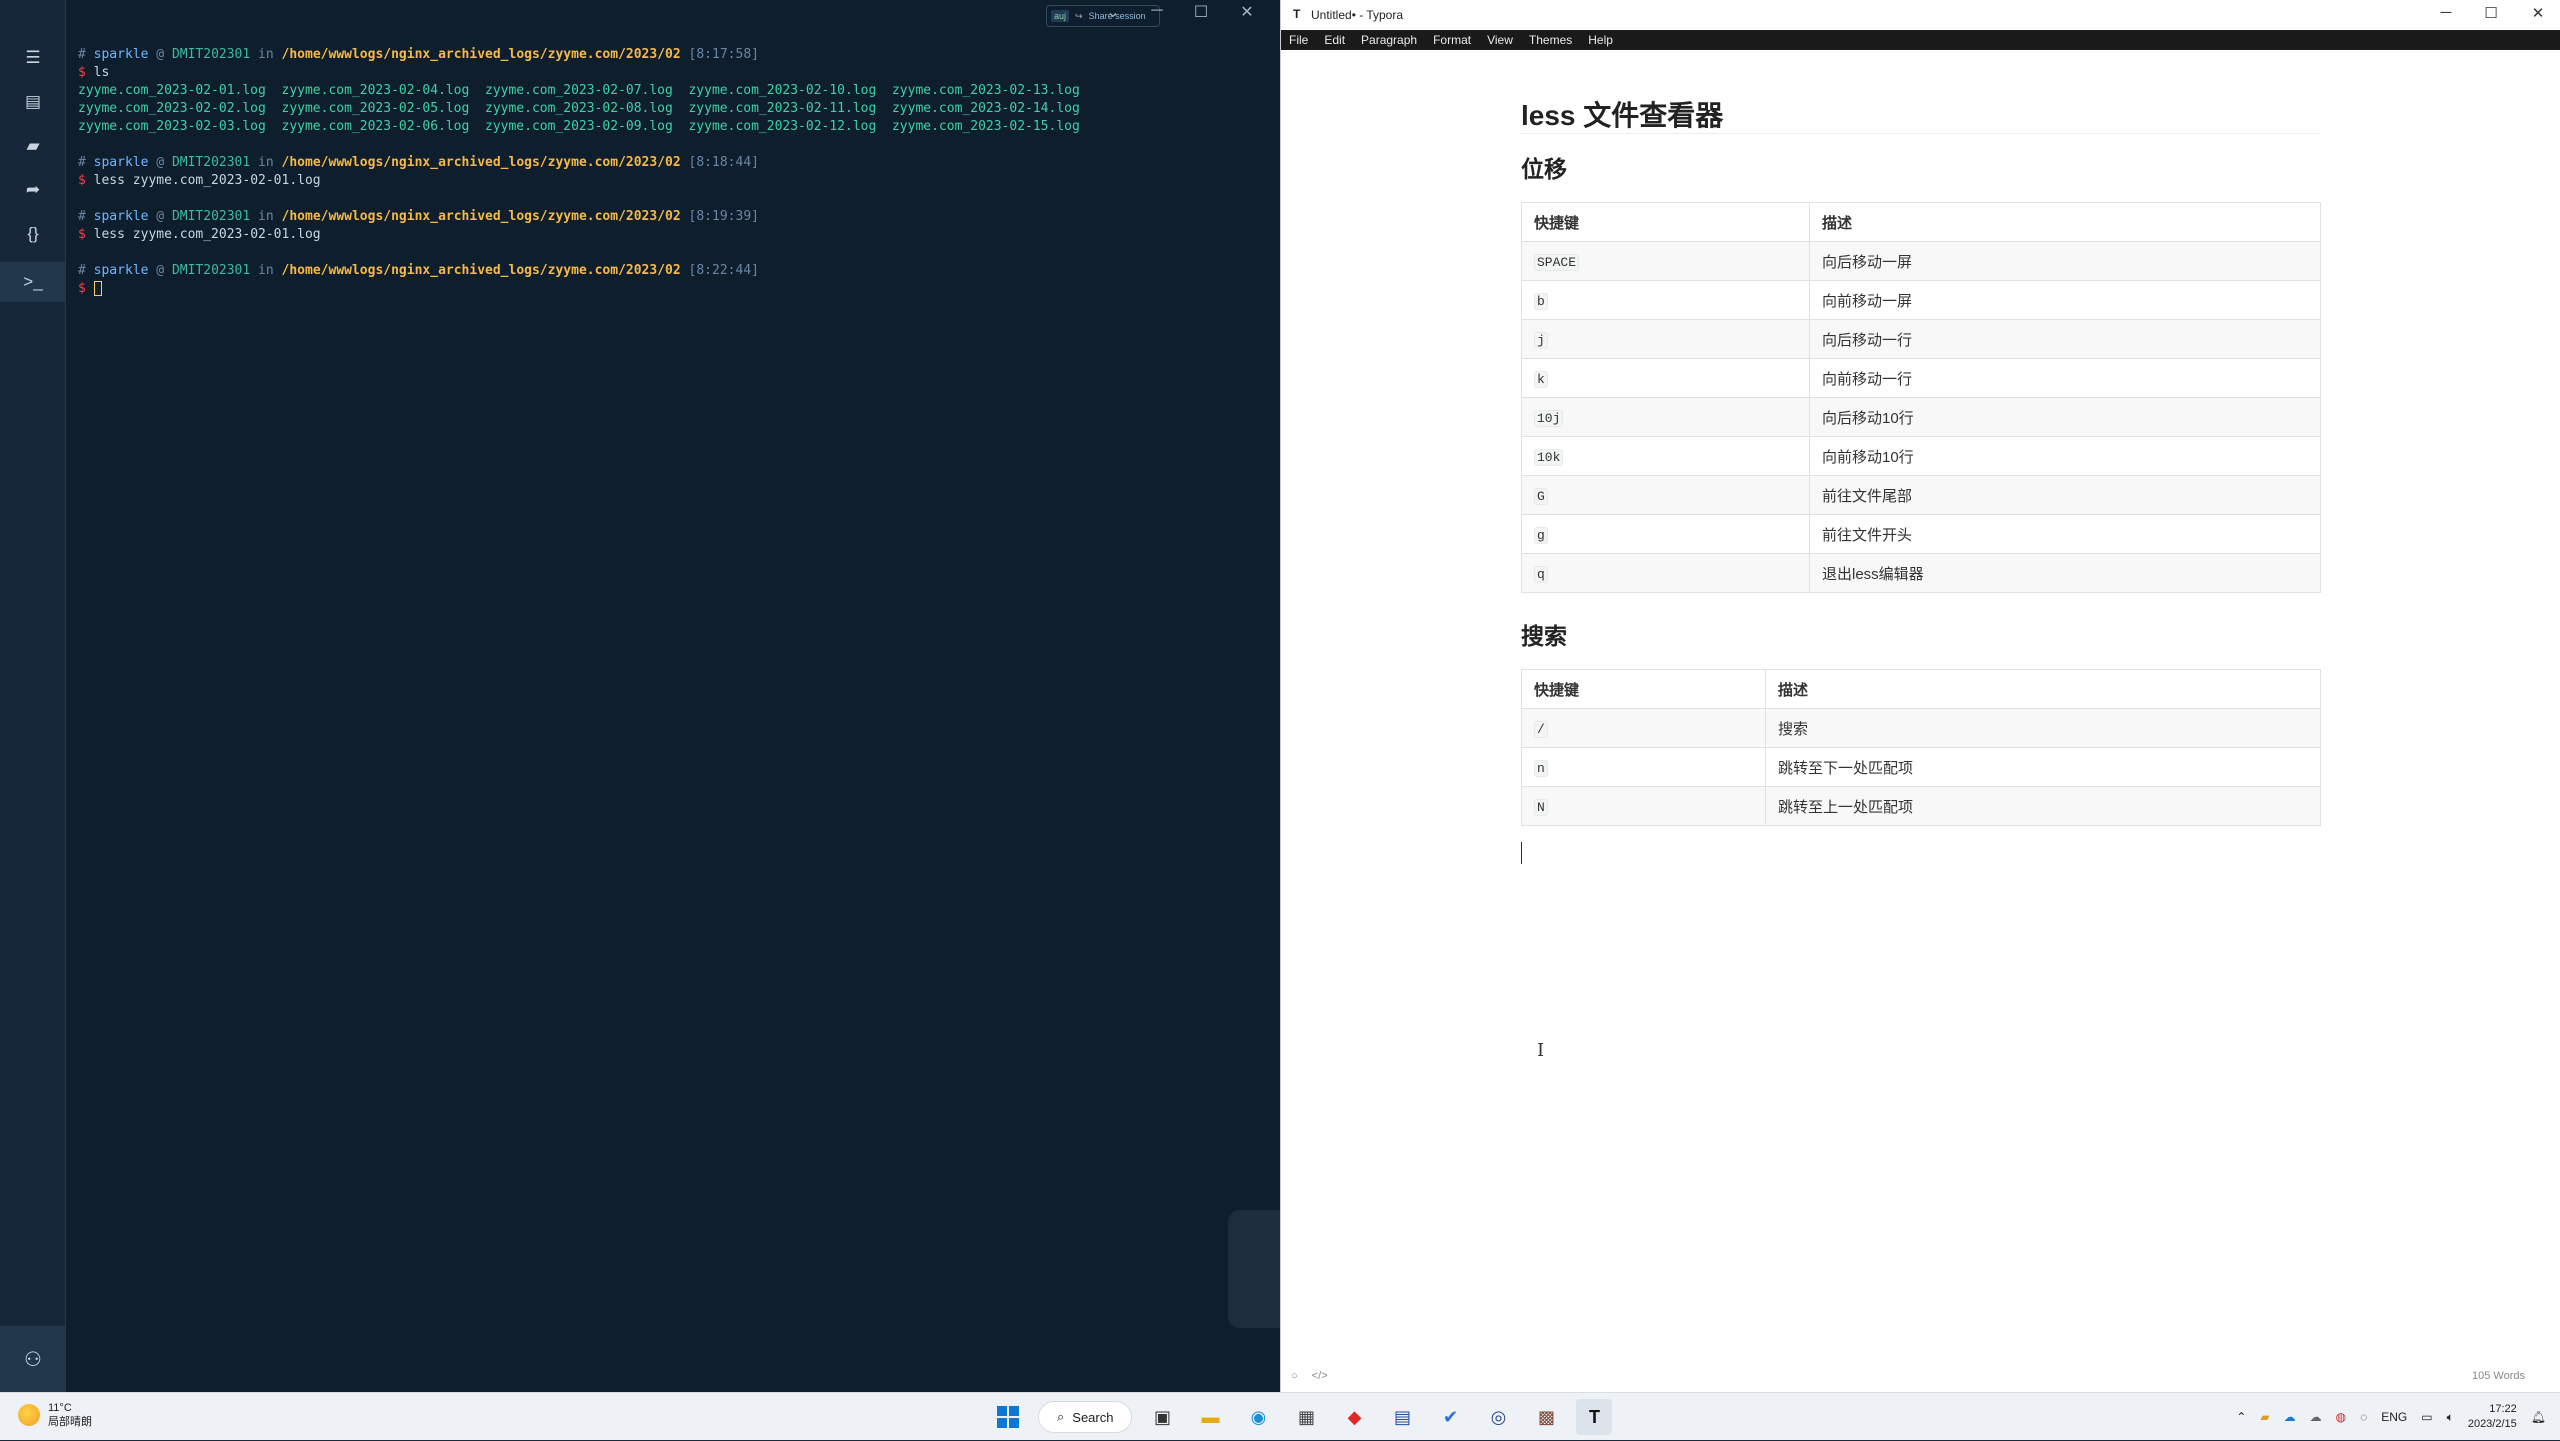  I want to click on snippets-icon: {}, so click(33, 234).